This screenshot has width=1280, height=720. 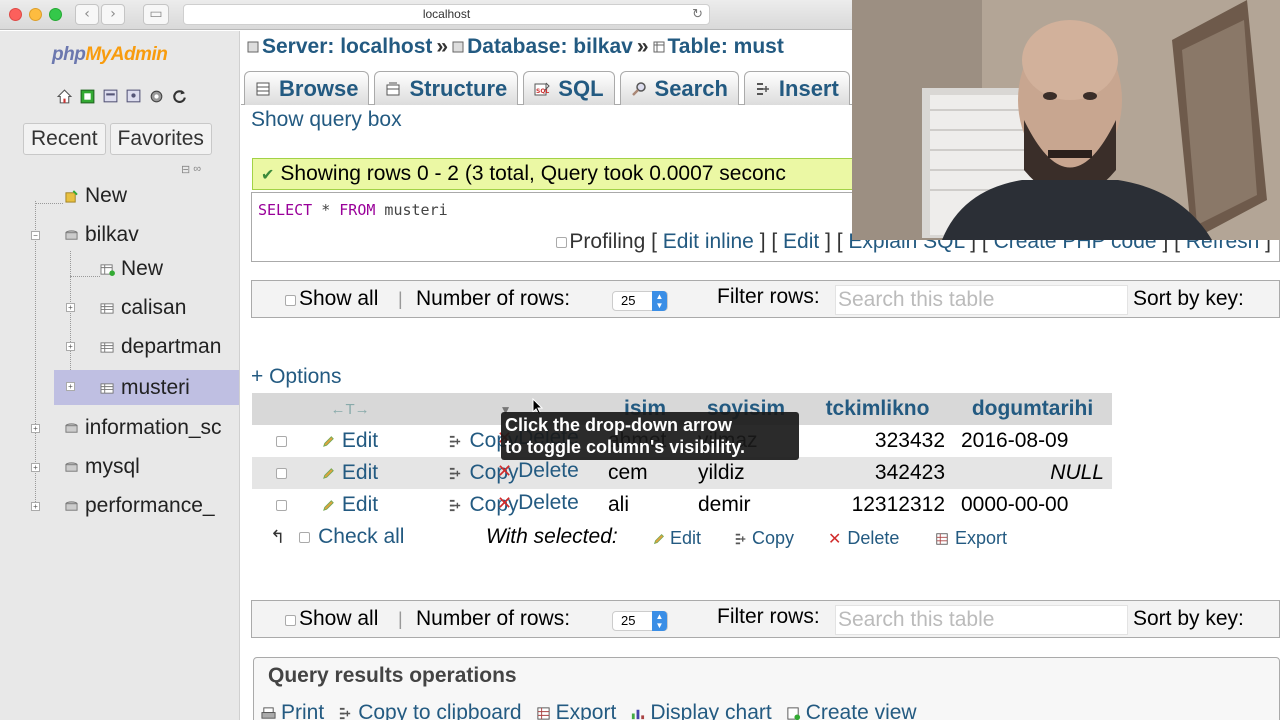 I want to click on reload-navigation-icon, so click(x=179, y=96).